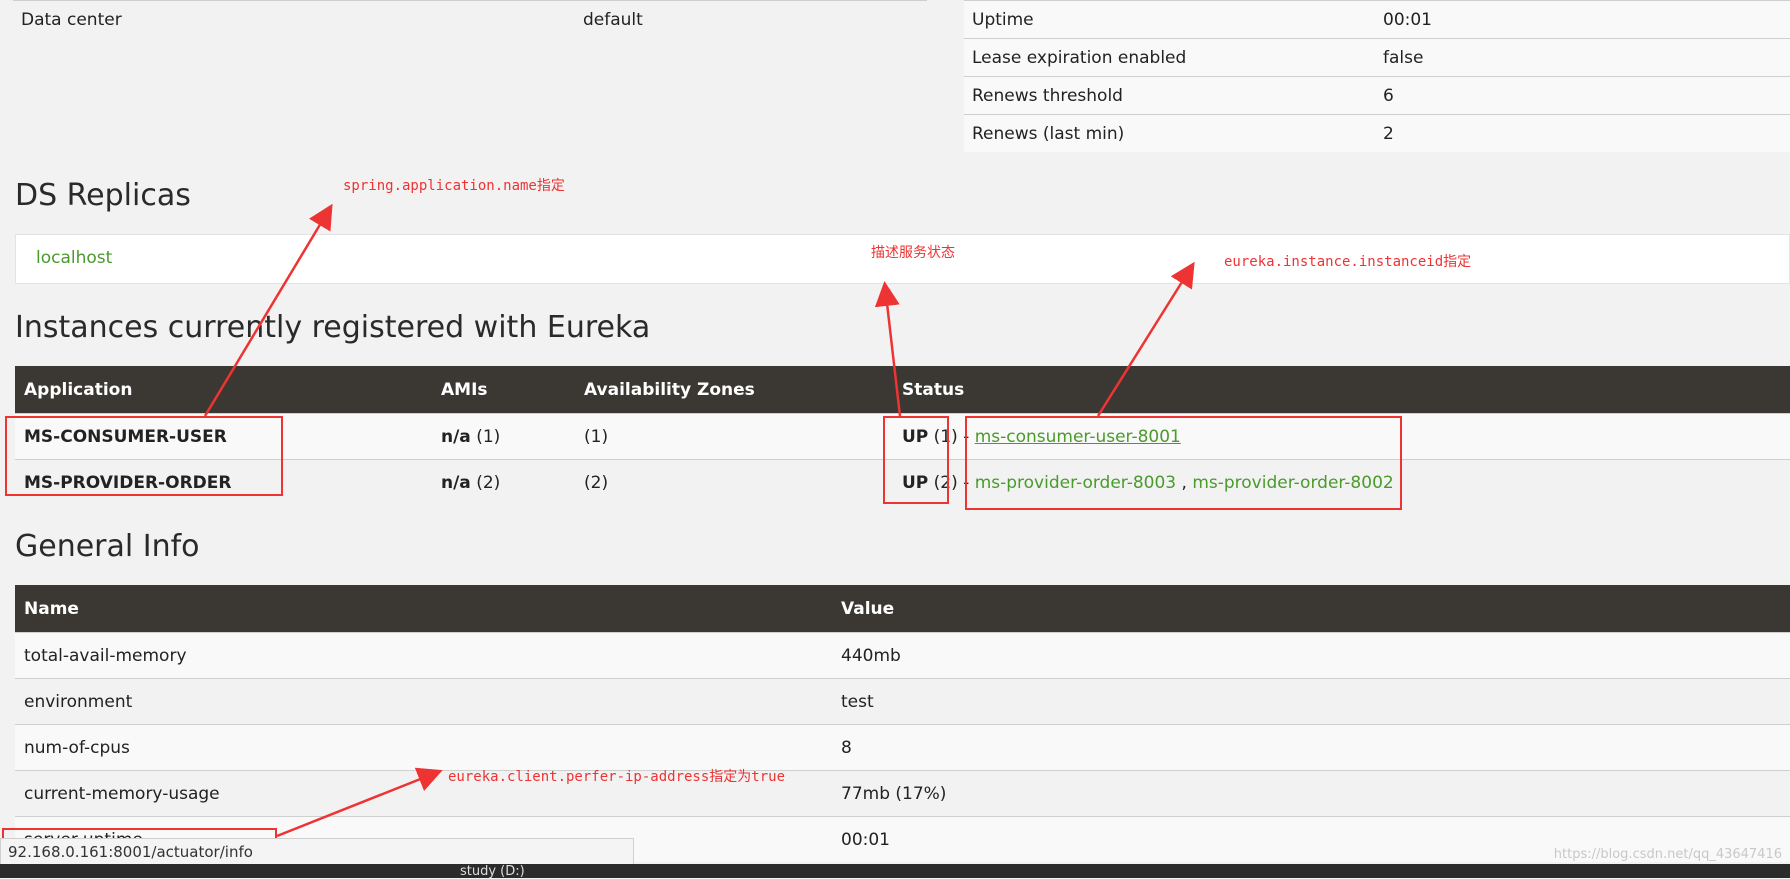 Image resolution: width=1790 pixels, height=879 pixels. Describe the element at coordinates (1667, 854) in the screenshot. I see `watermark: https://blog.csdn.net/qq_43647416` at that location.